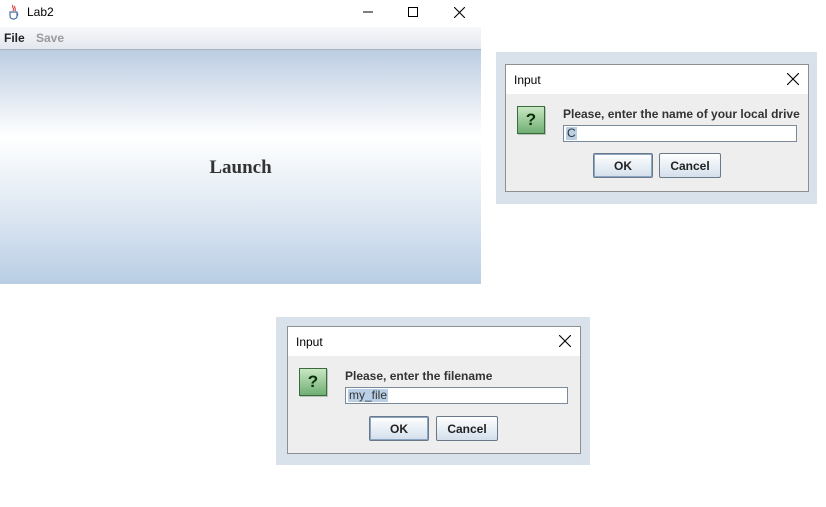 Image resolution: width=826 pixels, height=507 pixels. I want to click on menu-save: Save, so click(50, 38).